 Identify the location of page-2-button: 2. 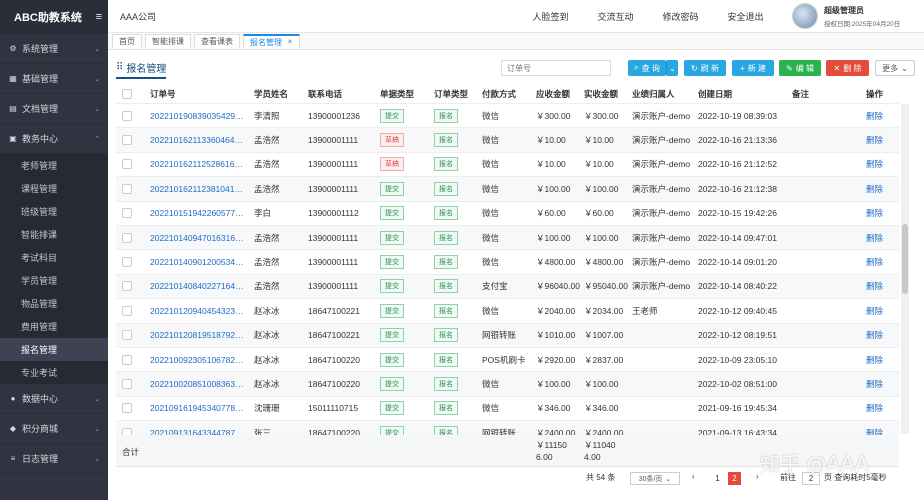
(734, 478).